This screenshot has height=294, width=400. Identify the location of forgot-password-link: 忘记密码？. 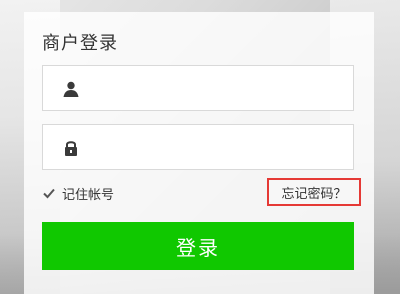
(314, 192).